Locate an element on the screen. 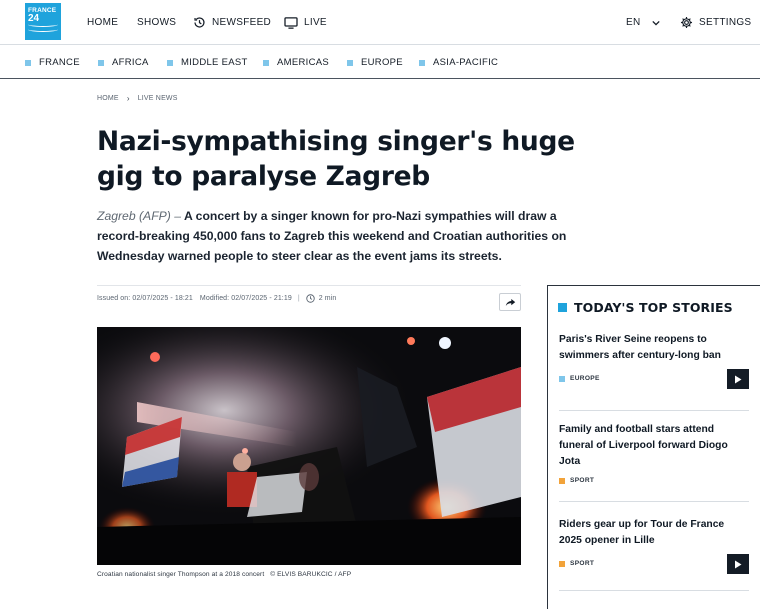 This screenshot has width=760, height=609. region-france: FRANCE is located at coordinates (52, 62).